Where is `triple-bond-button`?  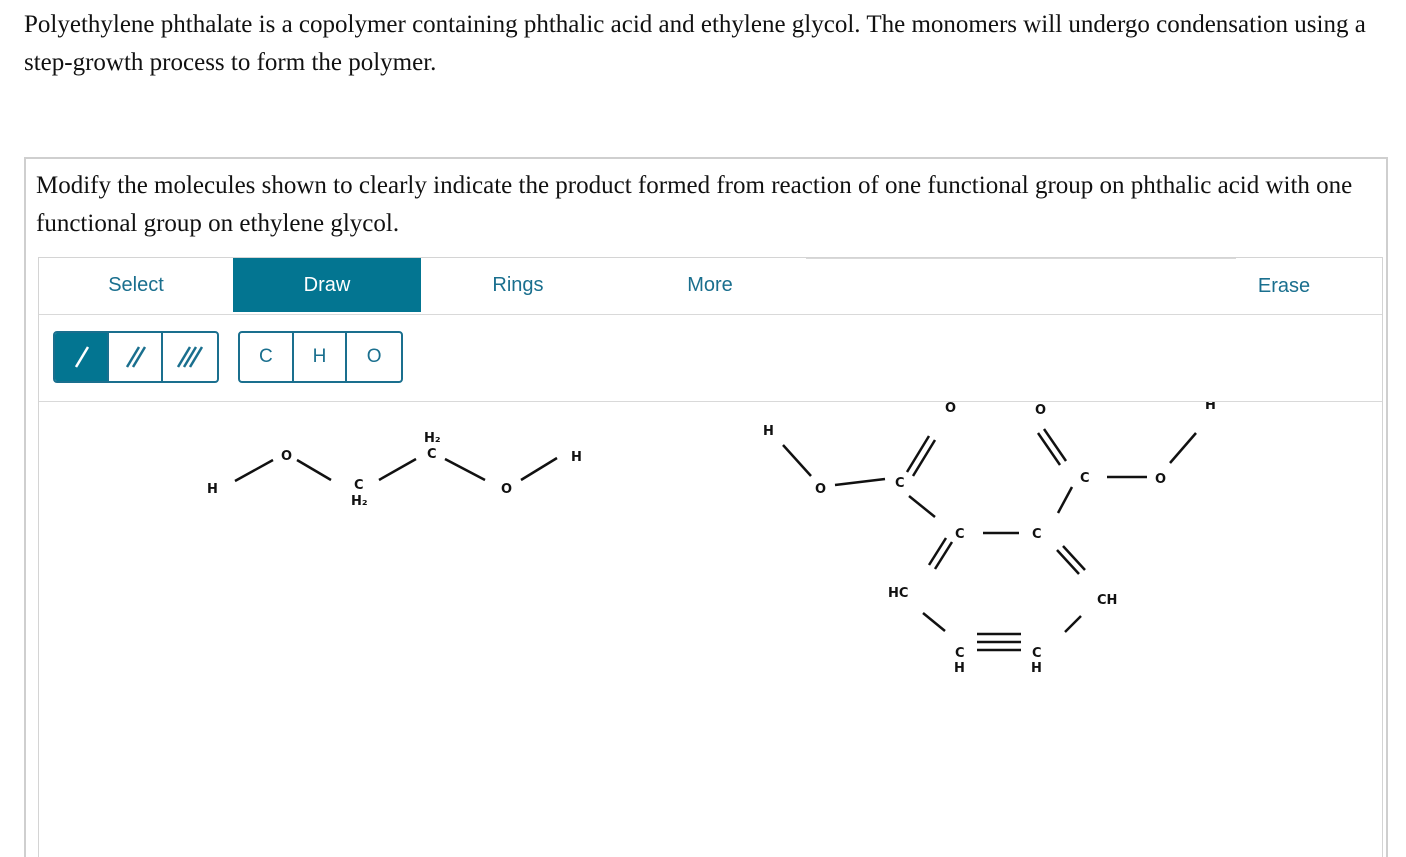
triple-bond-button is located at coordinates (190, 357).